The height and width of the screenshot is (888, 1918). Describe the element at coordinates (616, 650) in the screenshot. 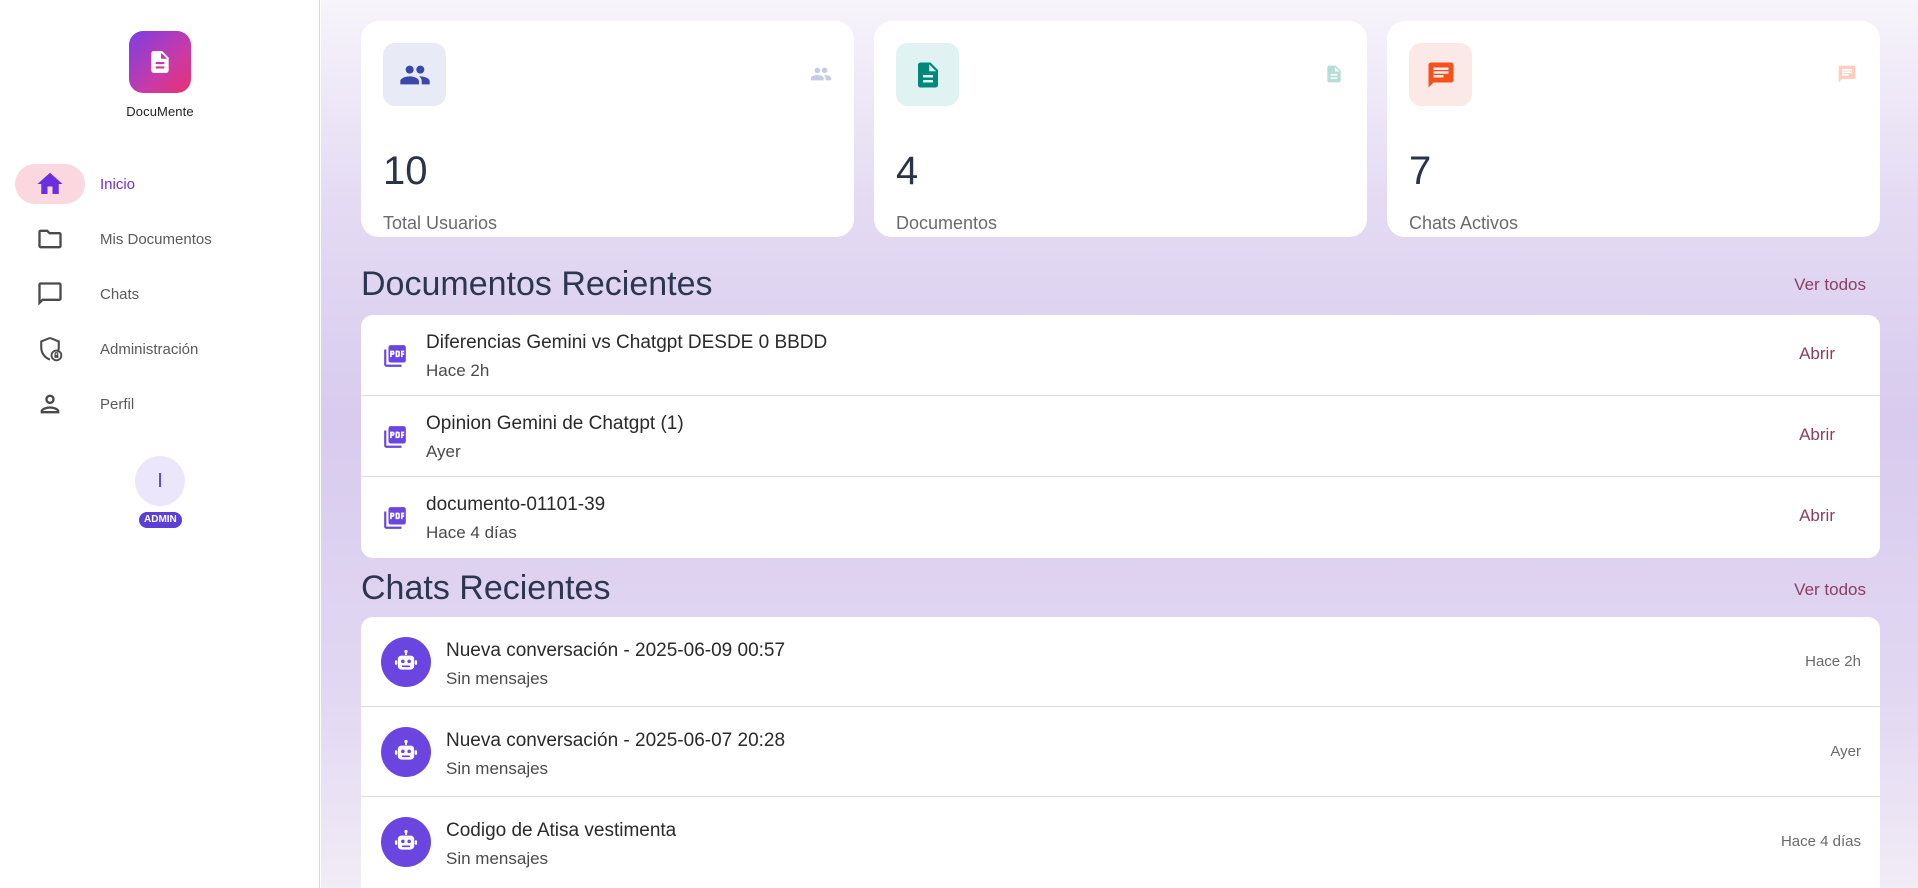

I see `chat-title: Nueva conversación - 2025-06-09 00:57` at that location.